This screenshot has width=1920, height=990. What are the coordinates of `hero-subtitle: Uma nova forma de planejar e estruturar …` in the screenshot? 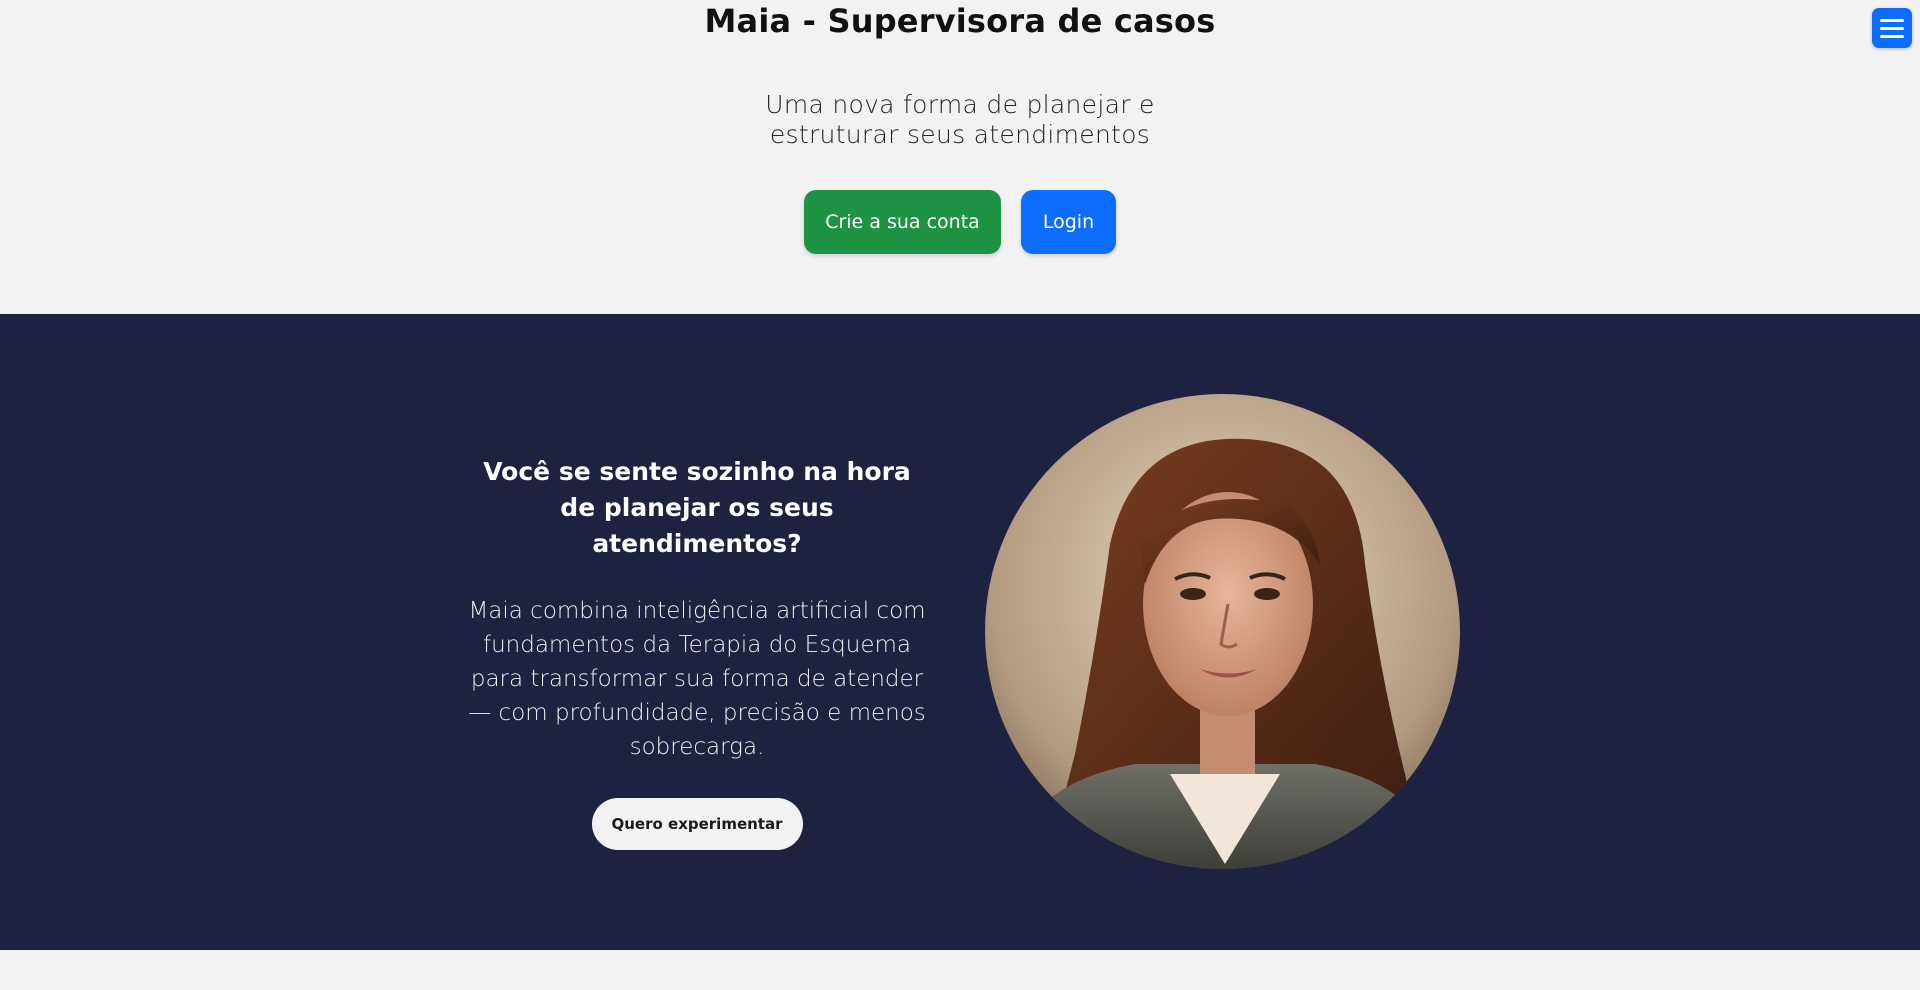 It's located at (960, 119).